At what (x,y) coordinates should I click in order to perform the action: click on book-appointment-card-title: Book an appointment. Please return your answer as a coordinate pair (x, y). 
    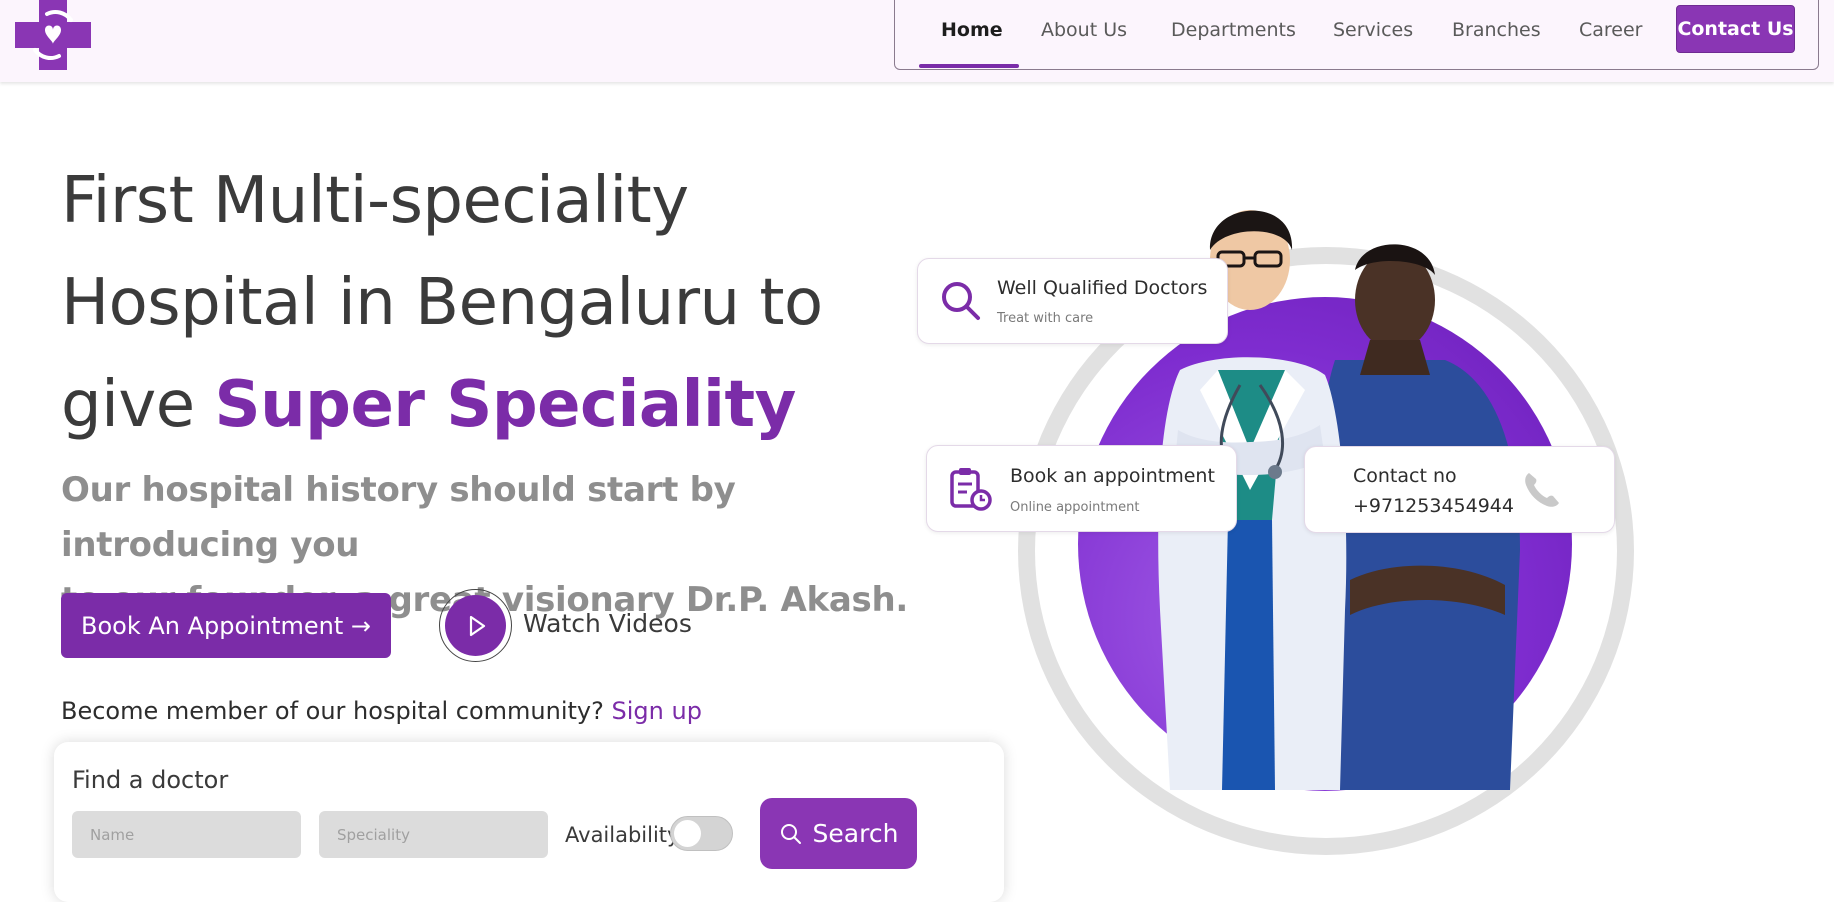
    Looking at the image, I should click on (1112, 476).